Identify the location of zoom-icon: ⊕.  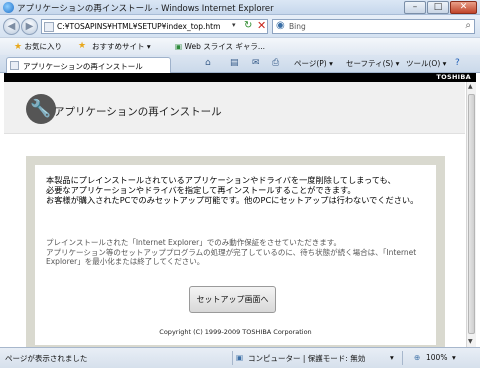
(417, 357).